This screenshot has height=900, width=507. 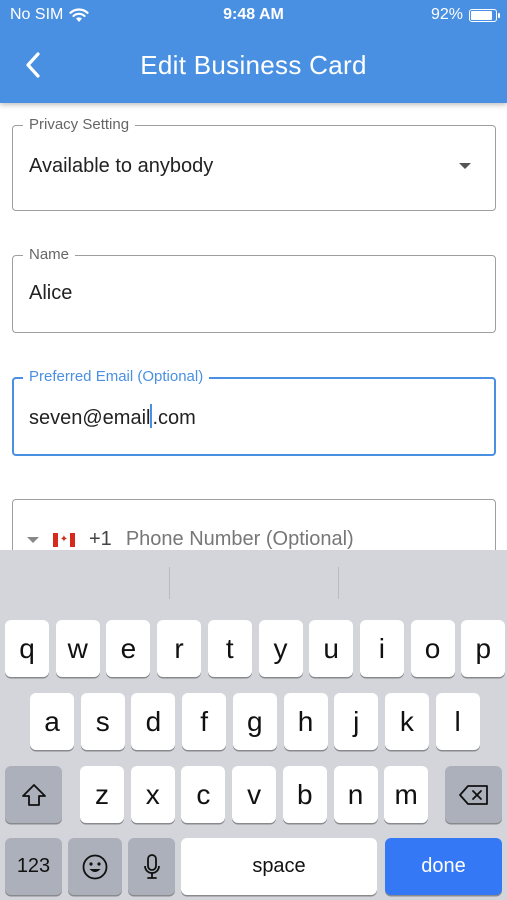 I want to click on key-w: w, so click(x=77, y=648).